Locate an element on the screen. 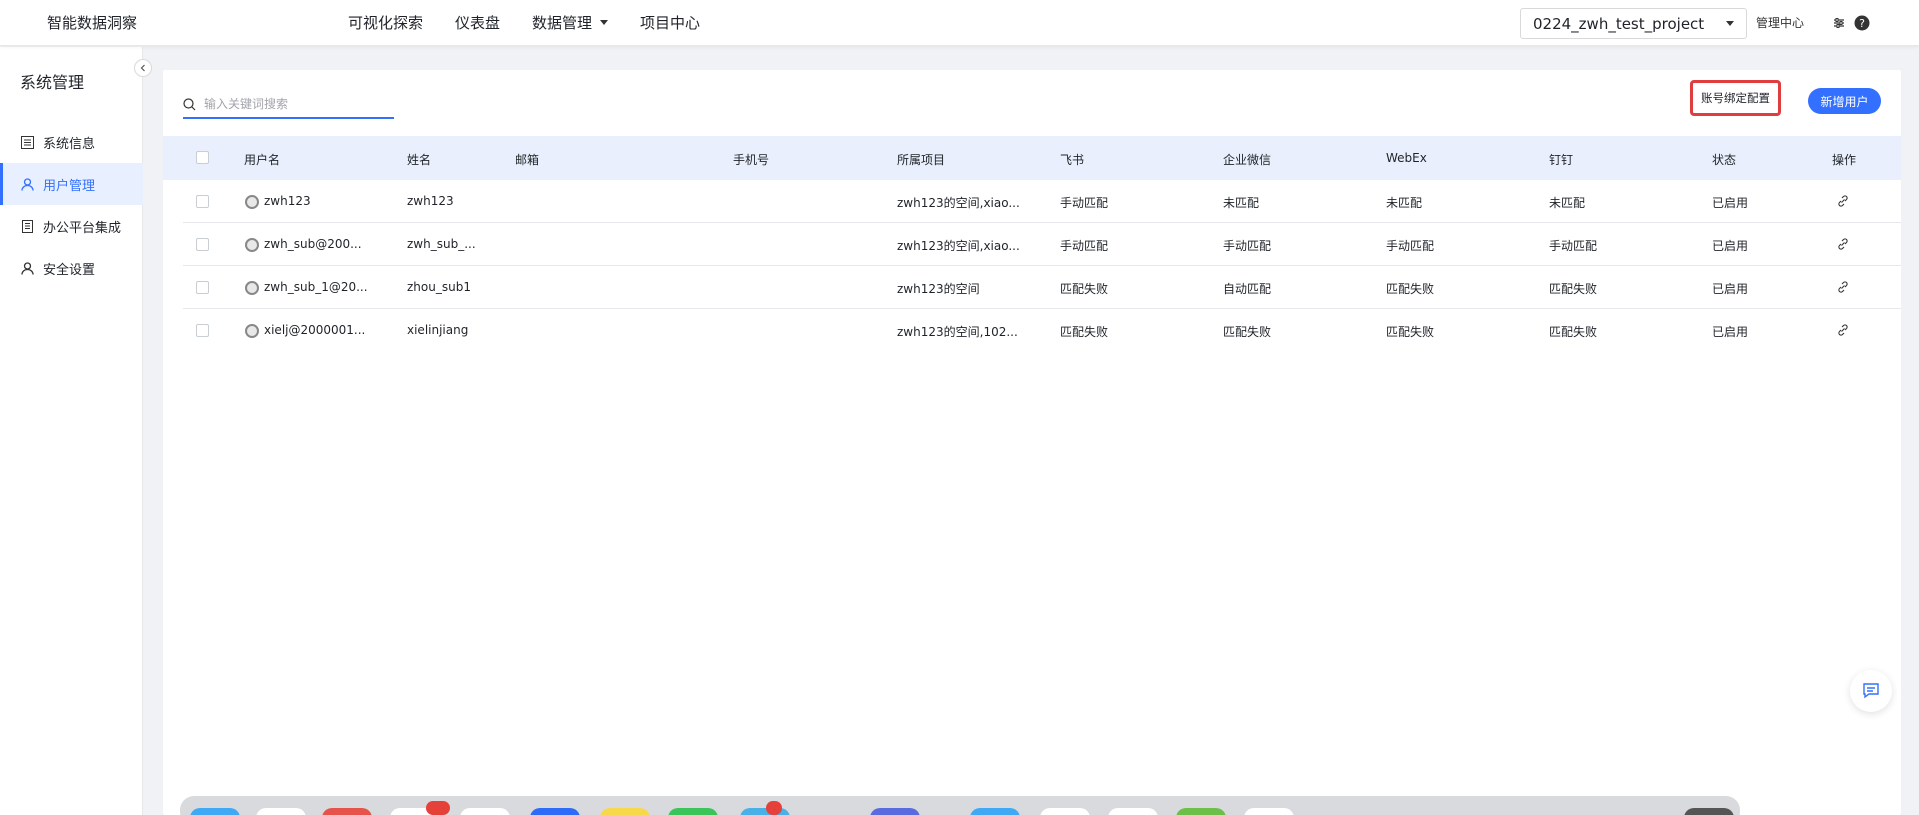  nav-data-management: 数据管理 is located at coordinates (570, 22).